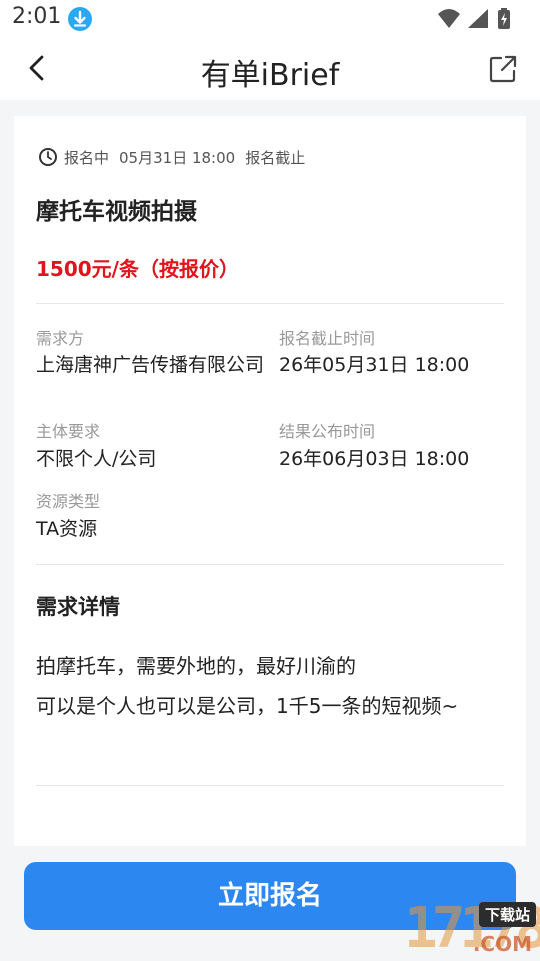 This screenshot has width=540, height=961. What do you see at coordinates (270, 19) in the screenshot?
I see `status-bar: 2:01` at bounding box center [270, 19].